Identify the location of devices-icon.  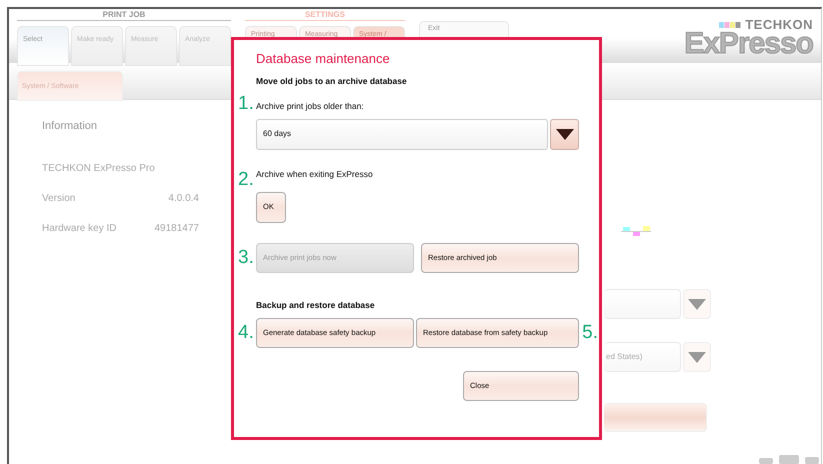
(790, 459).